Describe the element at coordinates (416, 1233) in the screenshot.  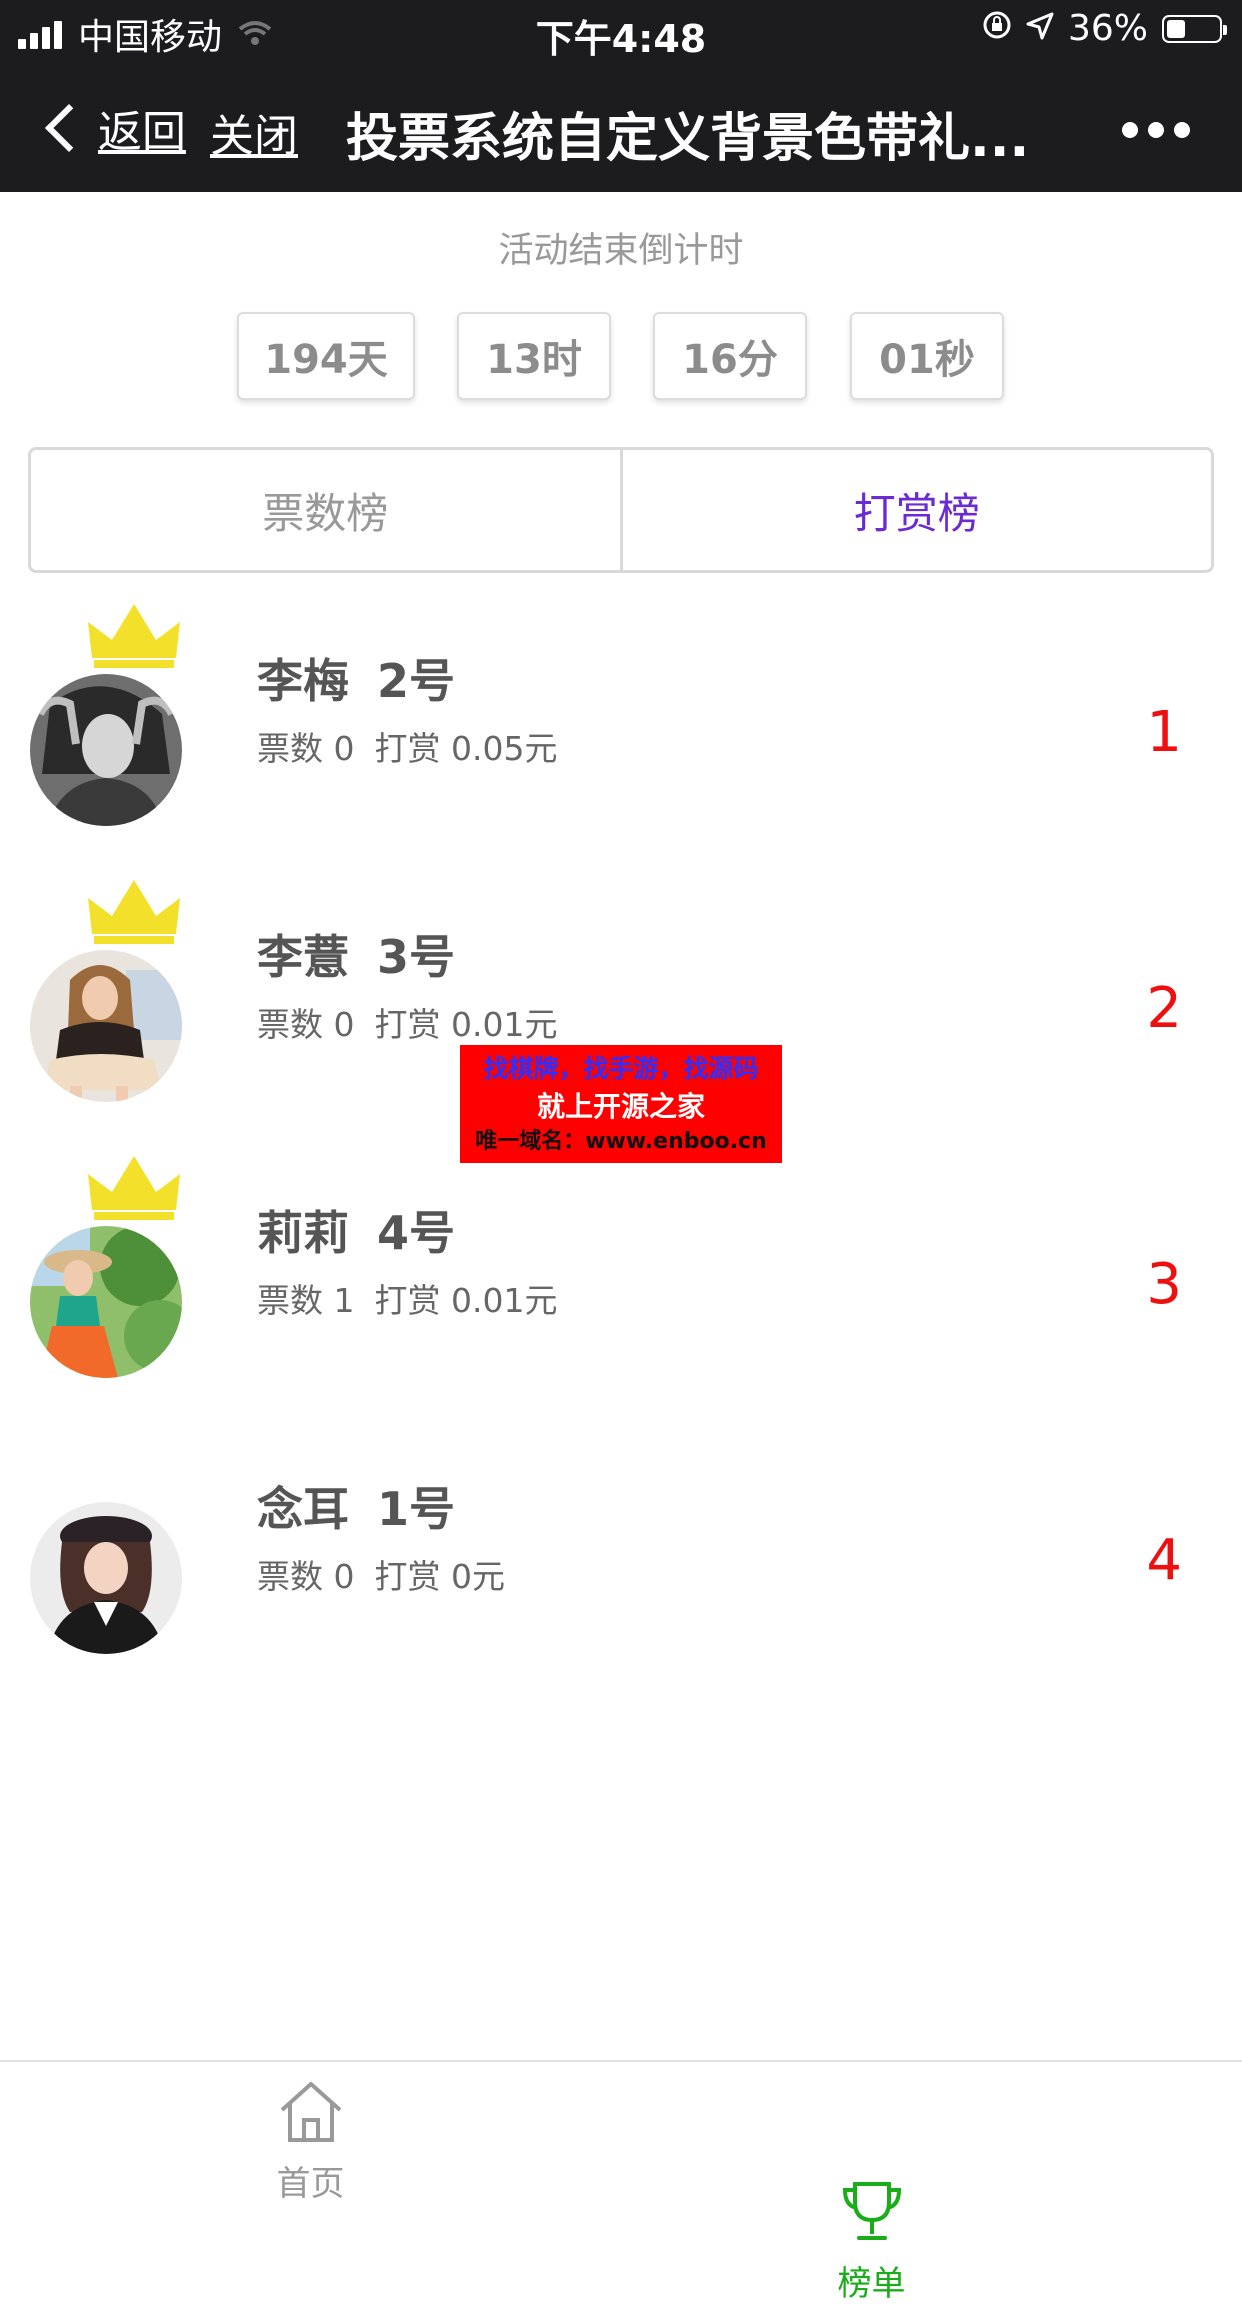
I see `candidate-number: 4号` at that location.